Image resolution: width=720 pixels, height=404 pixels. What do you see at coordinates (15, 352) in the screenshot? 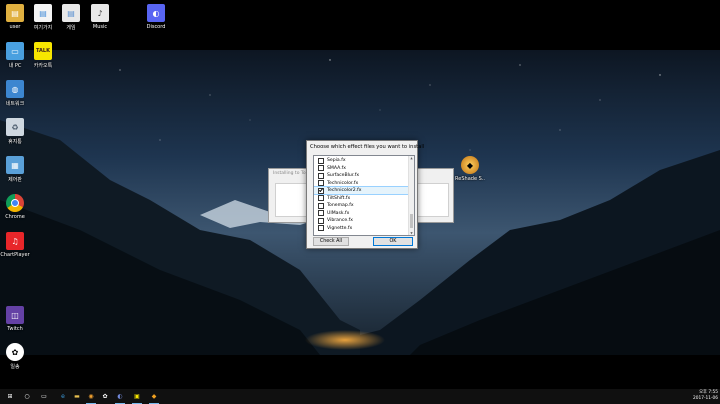
I see `panda-icon: ✿` at bounding box center [15, 352].